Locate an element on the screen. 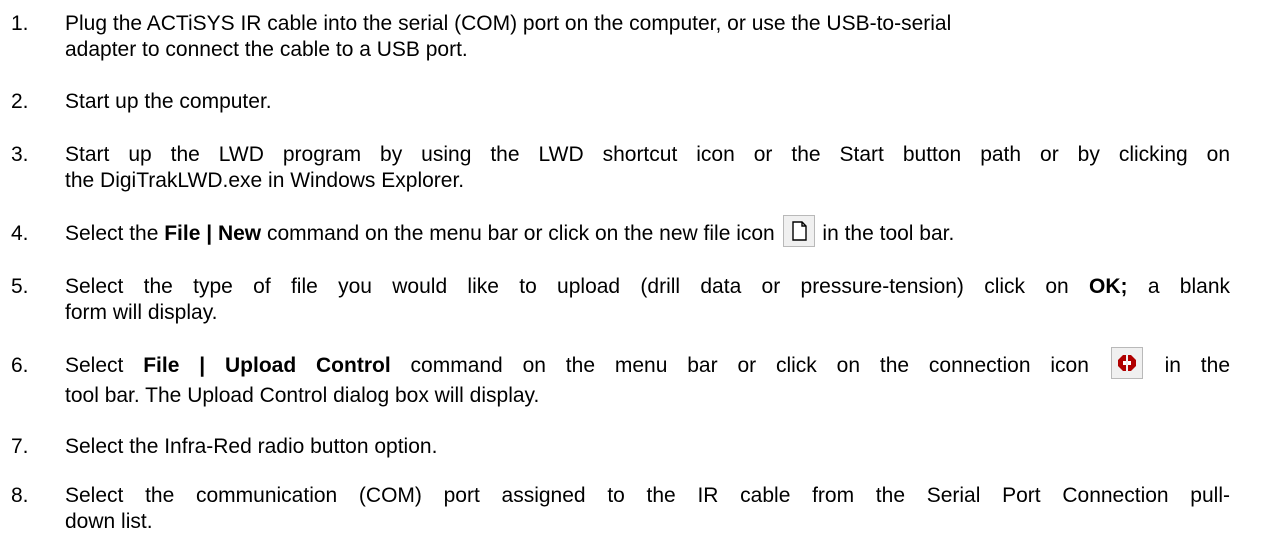 The height and width of the screenshot is (535, 1270). step-text: form will display. is located at coordinates (141, 312).